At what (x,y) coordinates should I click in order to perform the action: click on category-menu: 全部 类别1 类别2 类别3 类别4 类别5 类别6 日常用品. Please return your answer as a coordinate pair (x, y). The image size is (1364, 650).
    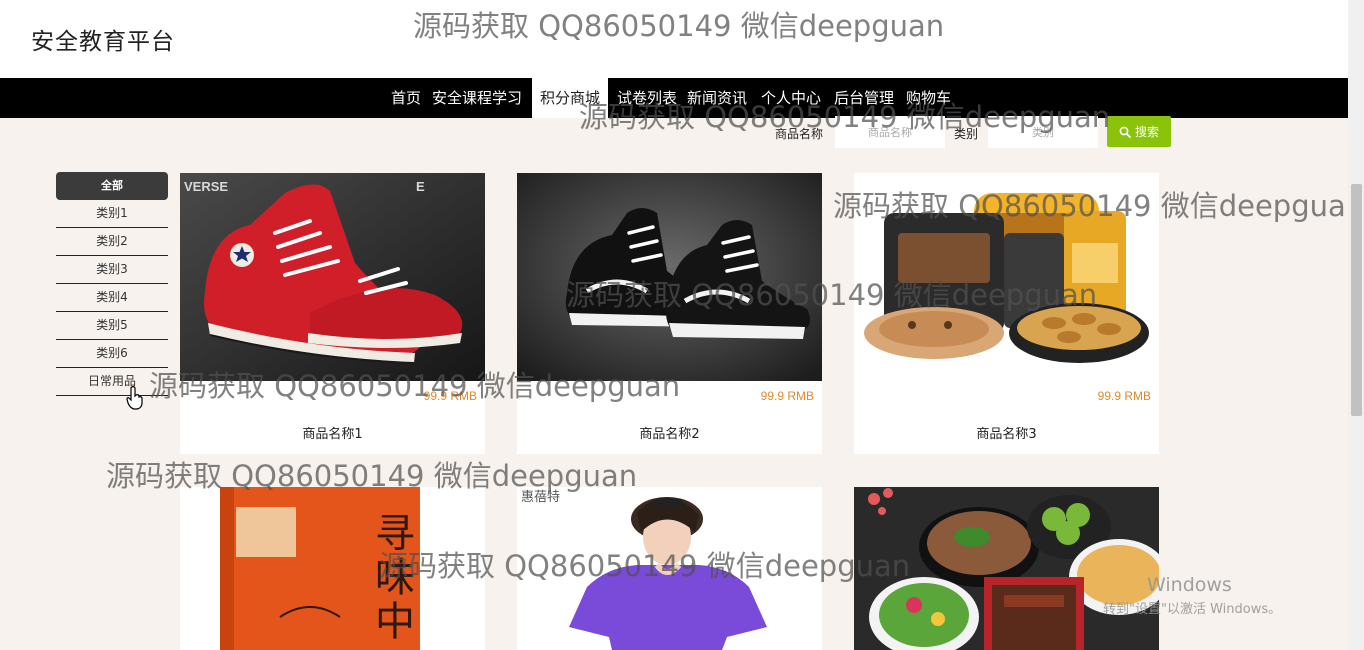
    Looking at the image, I should click on (112, 284).